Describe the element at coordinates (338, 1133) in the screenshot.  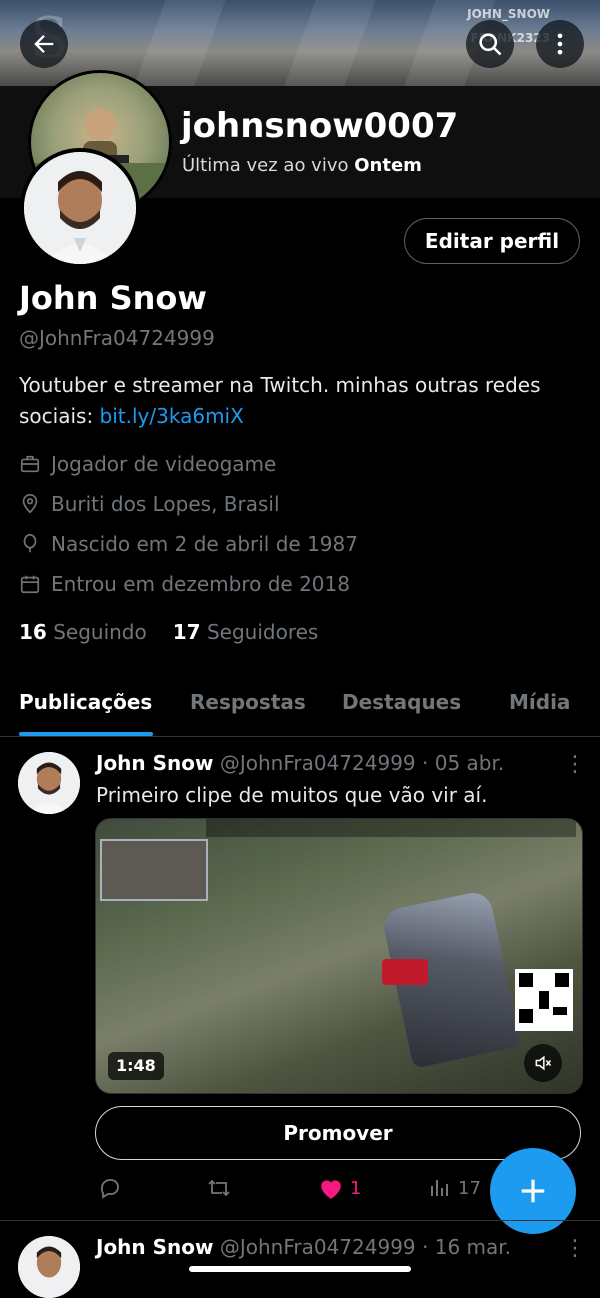
I see `promote-button: Promover` at that location.